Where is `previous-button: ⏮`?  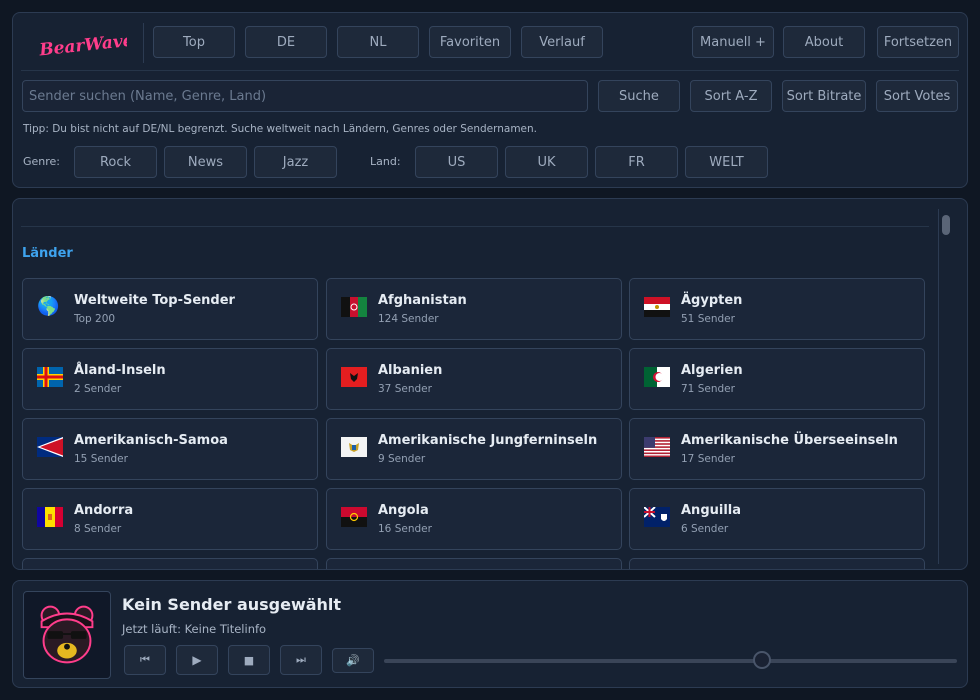 previous-button: ⏮ is located at coordinates (145, 660).